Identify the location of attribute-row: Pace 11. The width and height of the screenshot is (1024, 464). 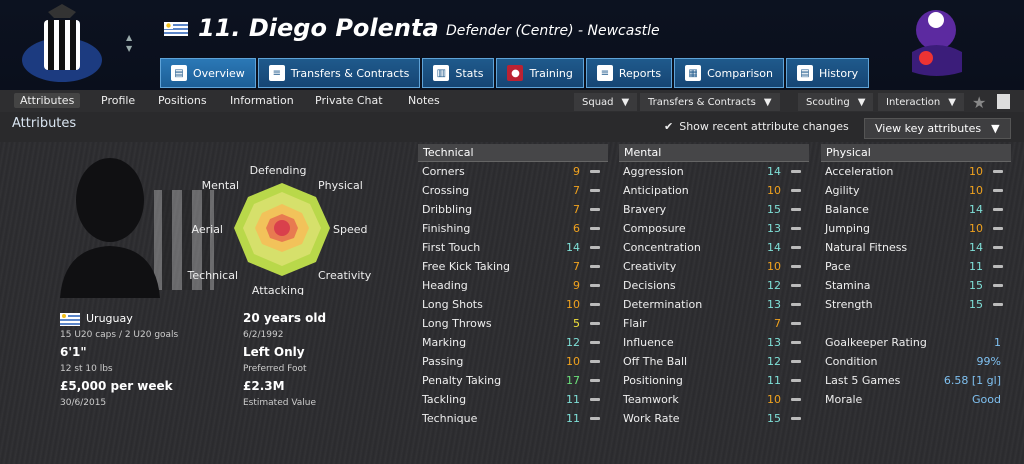
(916, 266).